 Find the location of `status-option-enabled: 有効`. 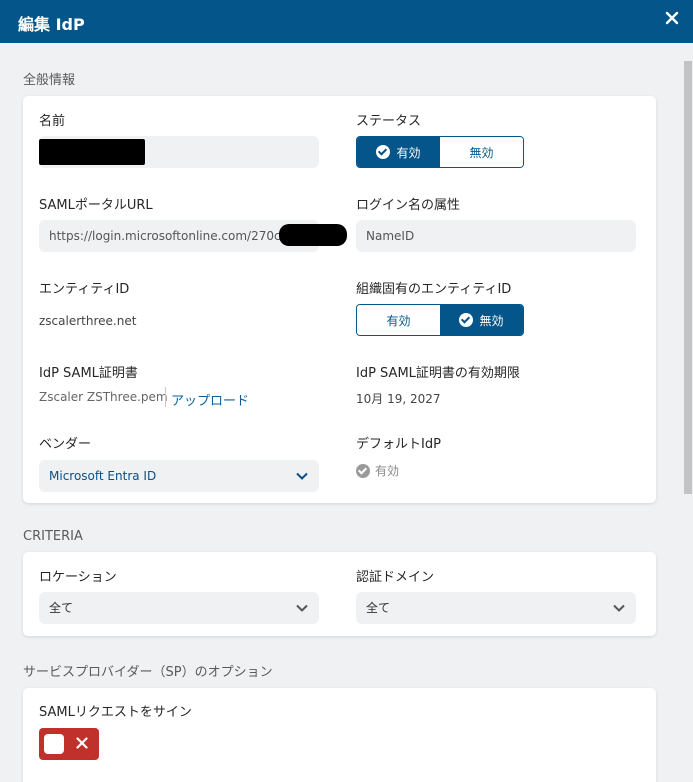

status-option-enabled: 有効 is located at coordinates (398, 152).